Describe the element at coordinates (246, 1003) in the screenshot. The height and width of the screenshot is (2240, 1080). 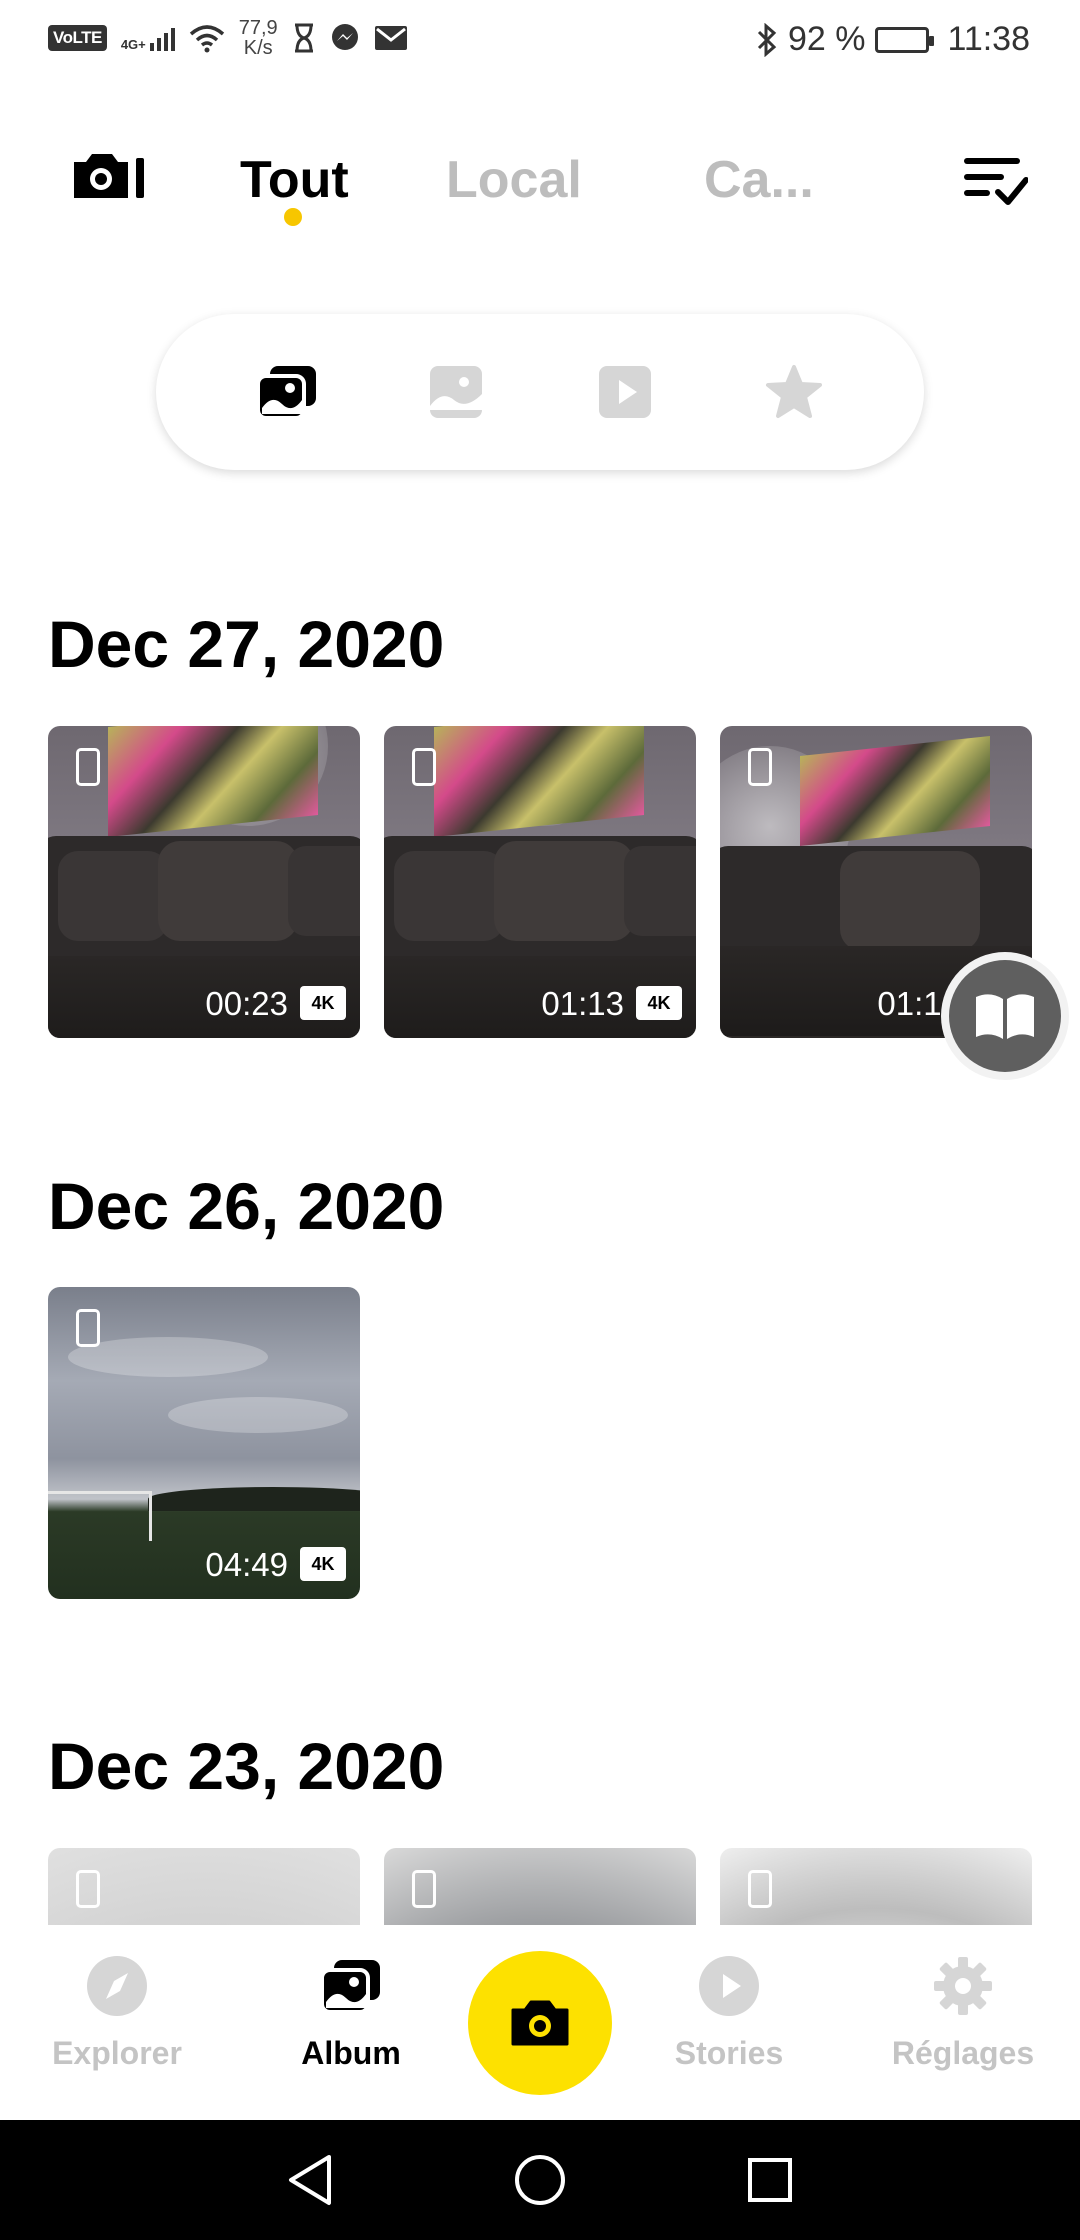
I see `video-duration: 00:23` at that location.